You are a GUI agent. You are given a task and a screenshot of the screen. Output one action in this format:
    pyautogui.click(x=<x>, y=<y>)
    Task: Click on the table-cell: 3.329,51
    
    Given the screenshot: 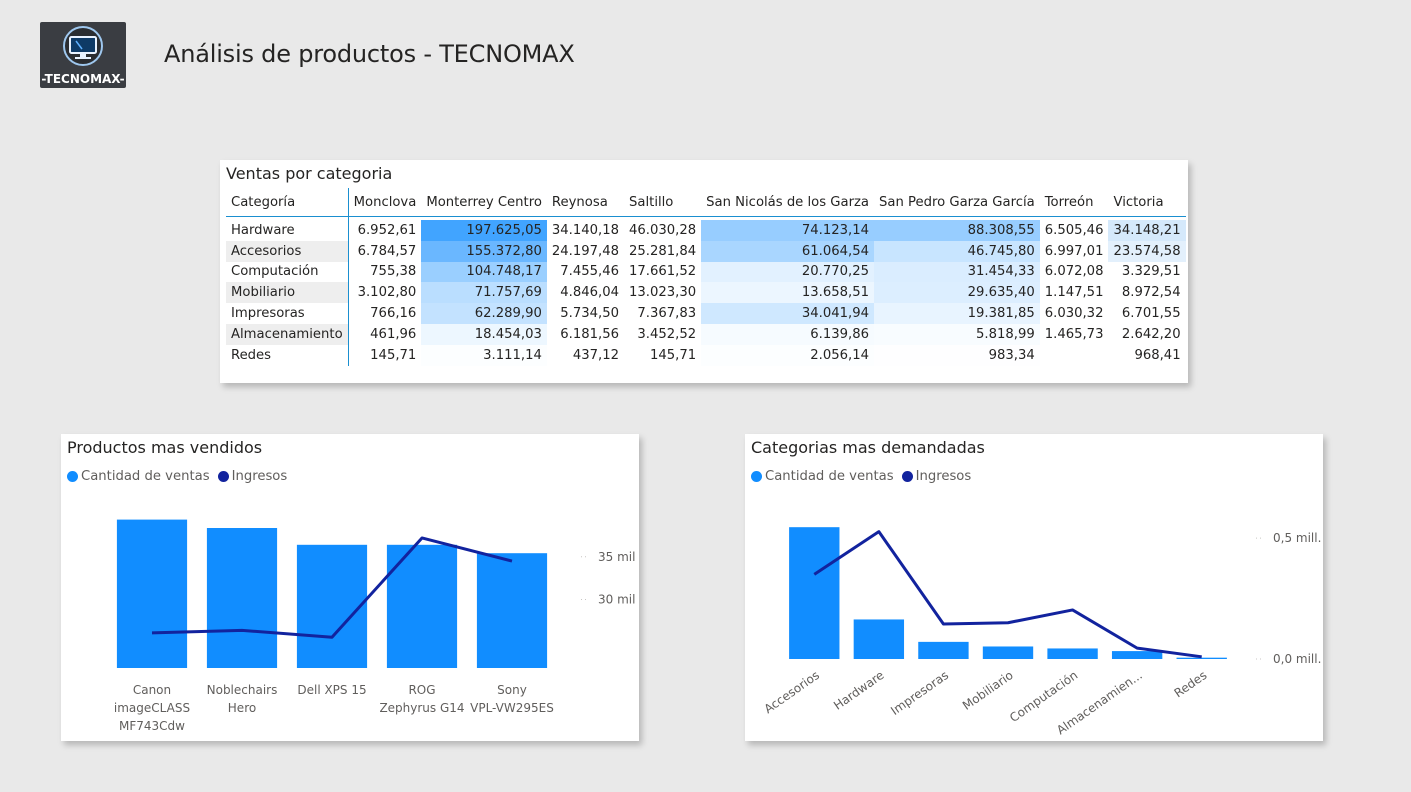 What is the action you would take?
    pyautogui.click(x=1146, y=272)
    